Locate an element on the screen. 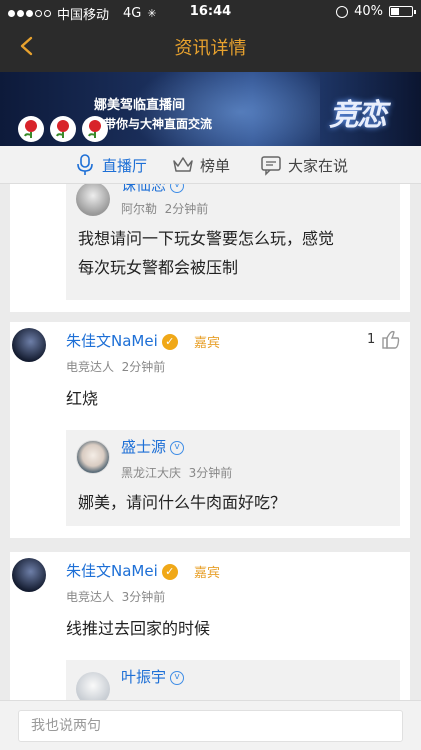  status-bar: 中国移动 4G ✳ 16:44 40% is located at coordinates (210, 12).